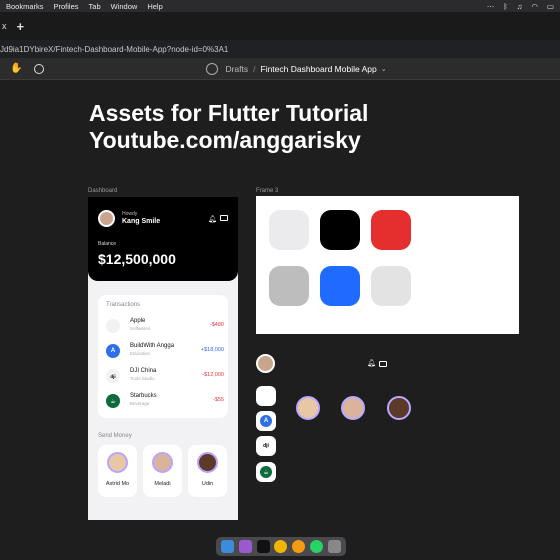  I want to click on team-avatar-icon, so click(212, 68).